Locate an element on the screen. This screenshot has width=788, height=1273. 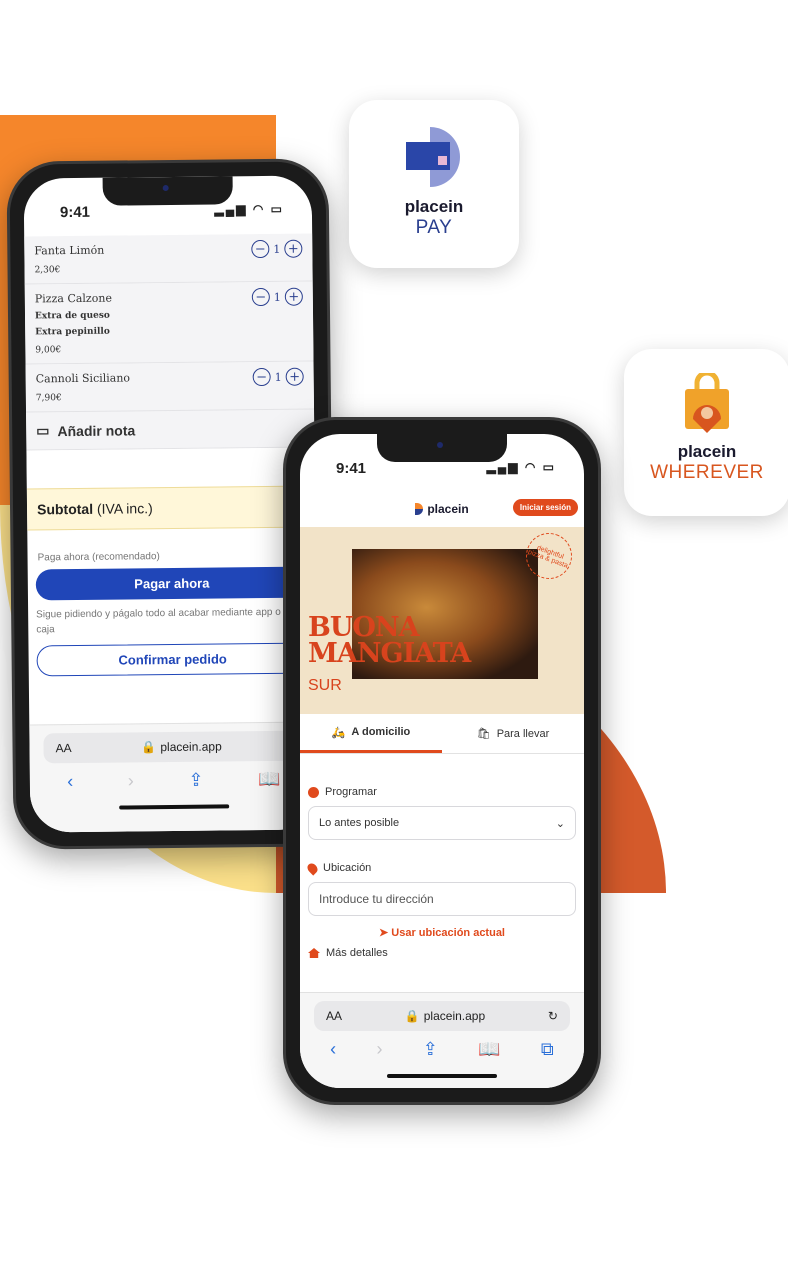
cart-item: Cannoli Siciliano 7,90€ − 1 + is located at coordinates (170, 387).